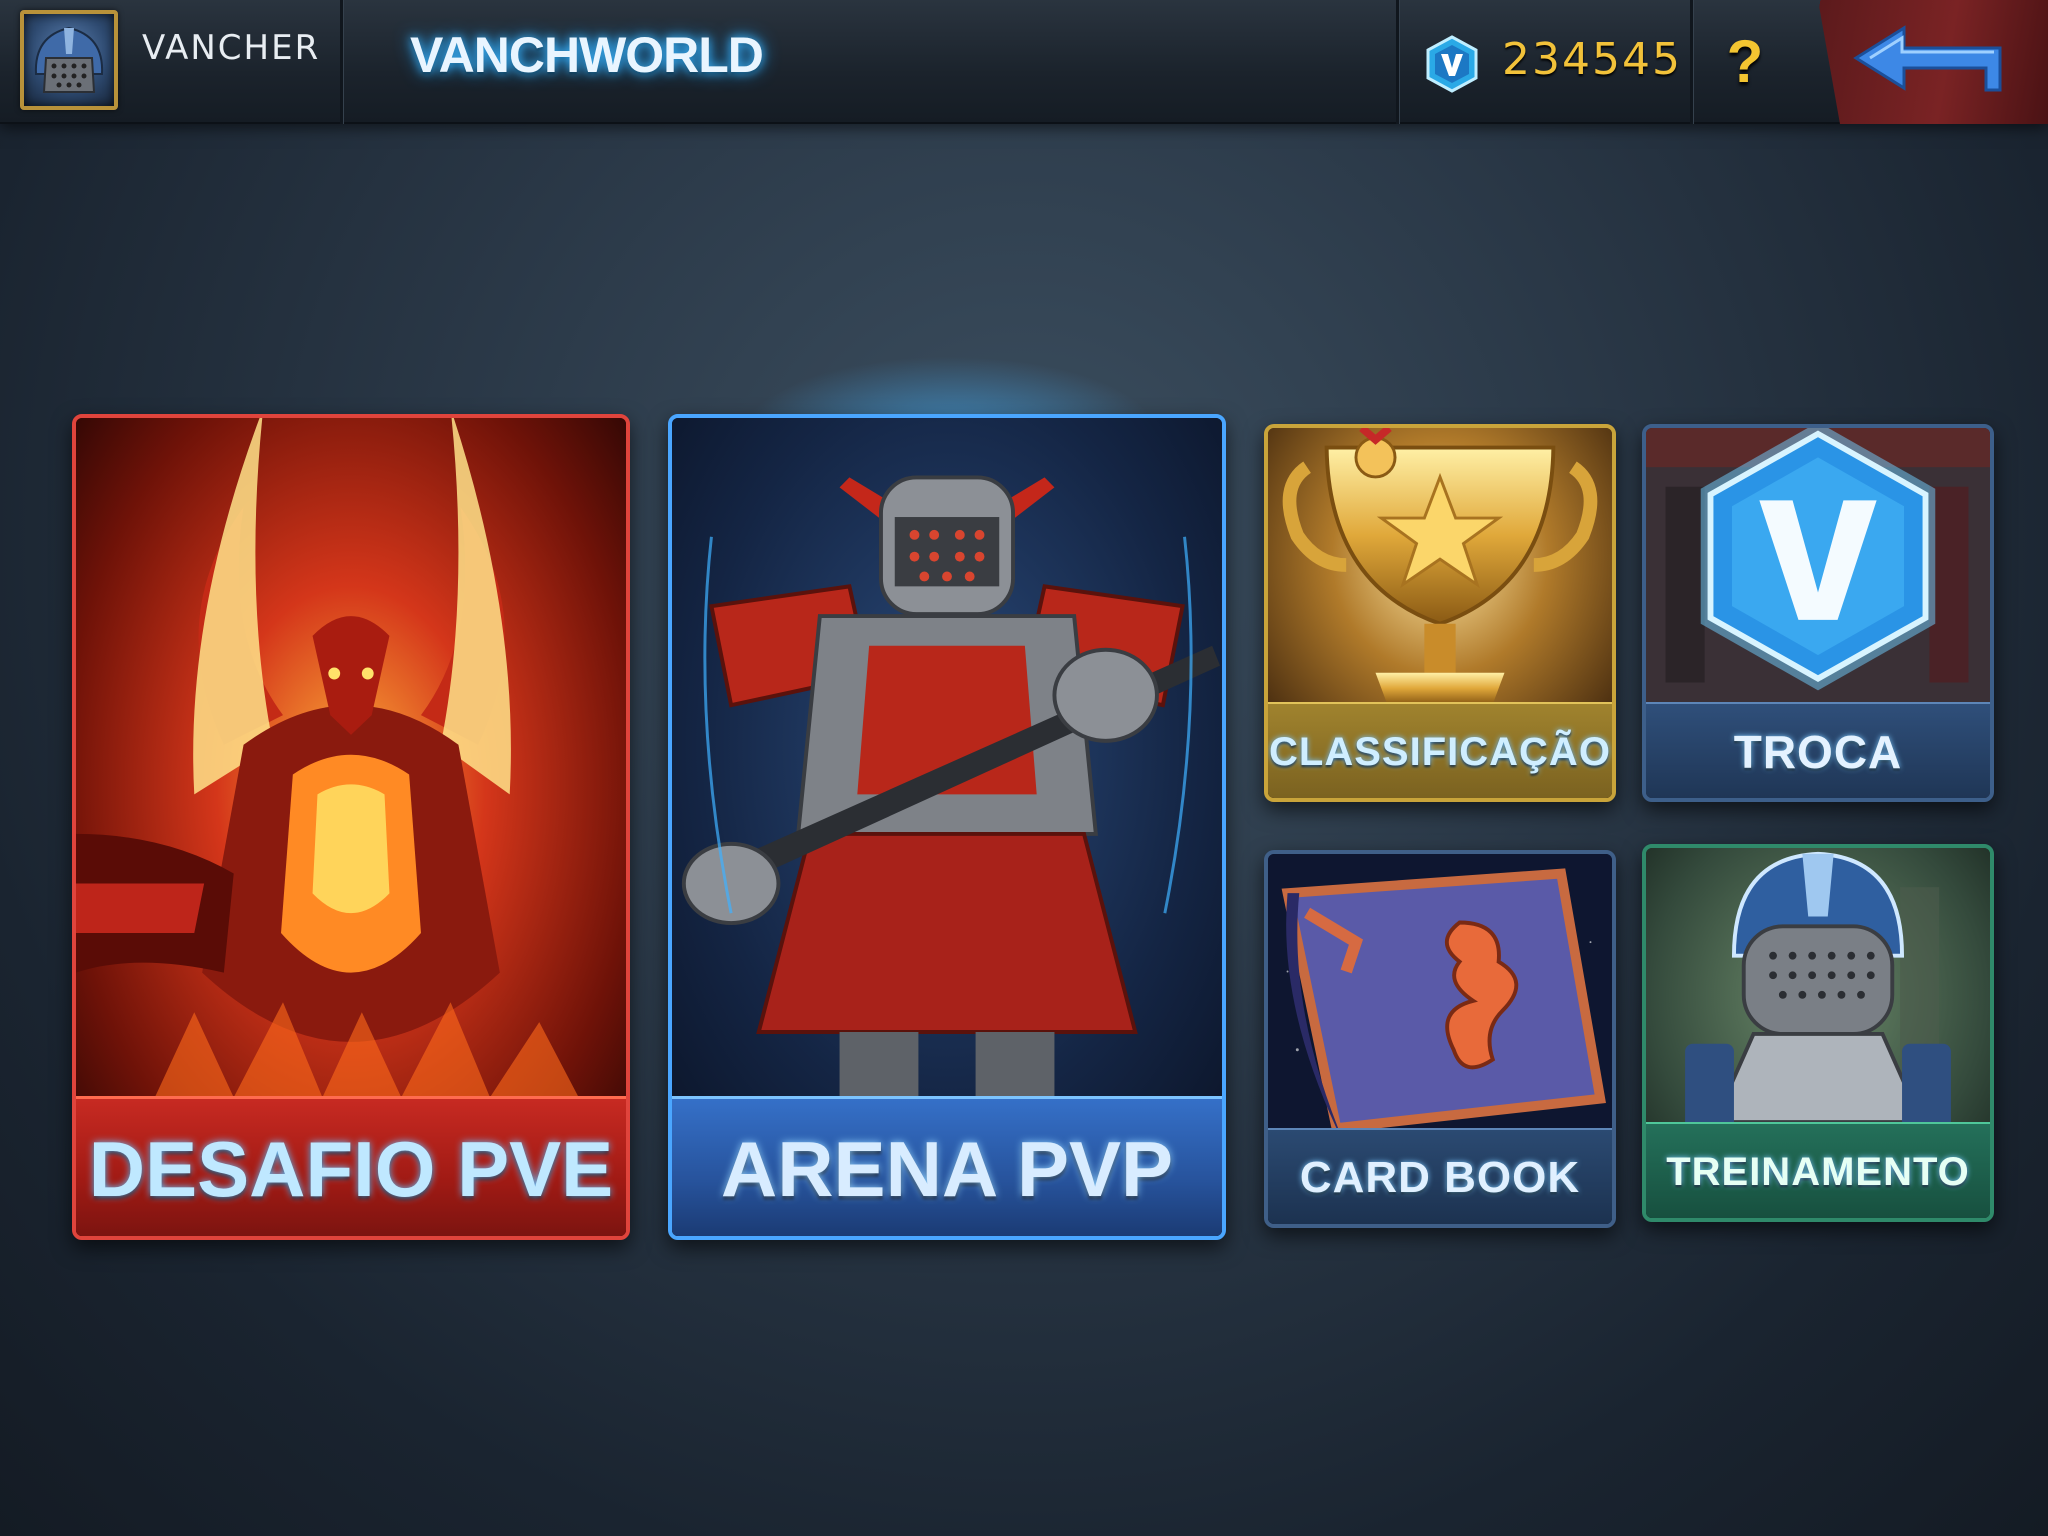  I want to click on player-avatar, so click(69, 60).